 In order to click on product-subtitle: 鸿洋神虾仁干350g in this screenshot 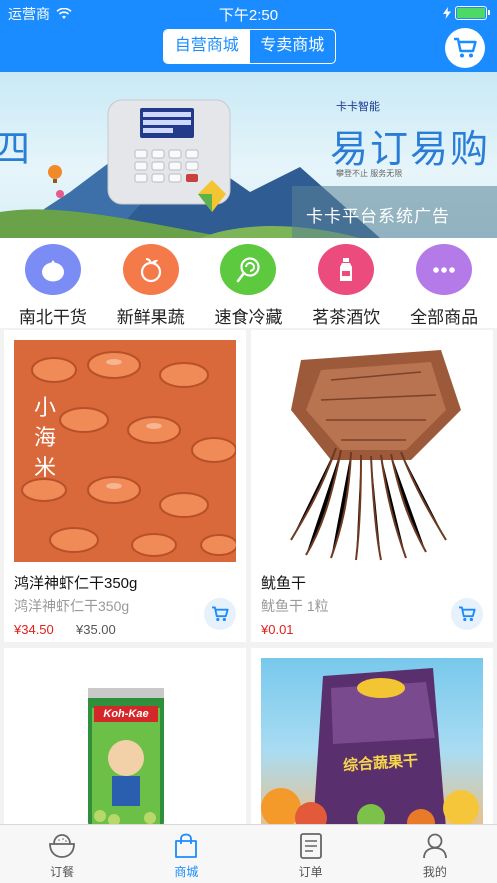, I will do `click(72, 606)`.